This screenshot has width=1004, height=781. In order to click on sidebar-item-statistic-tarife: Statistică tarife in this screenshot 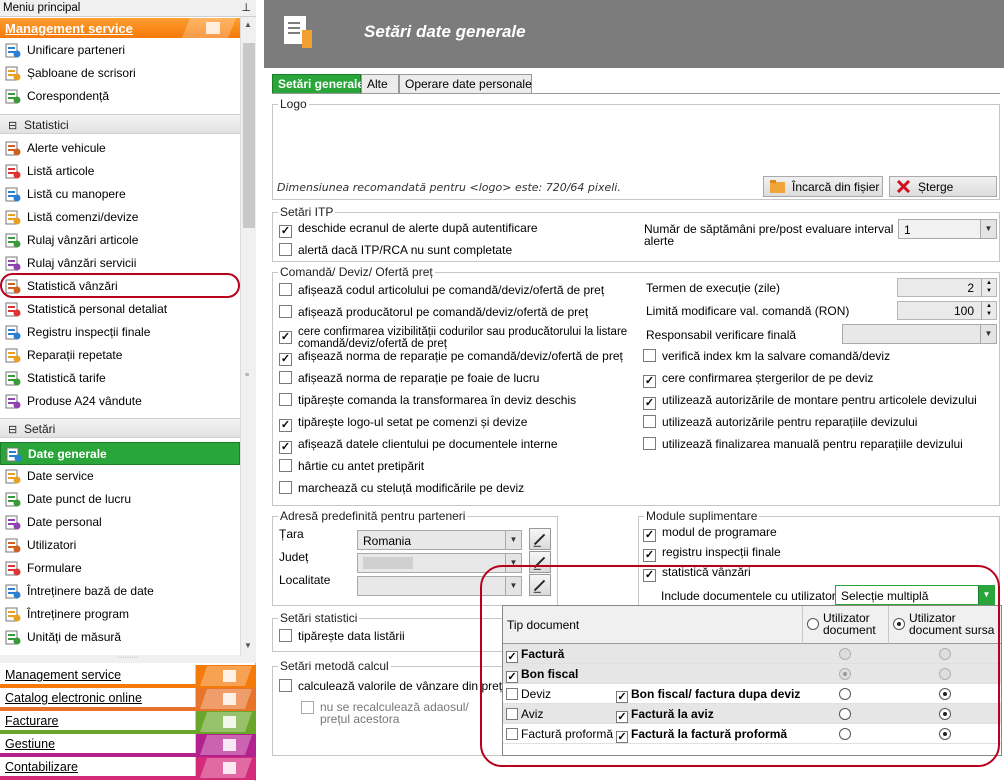, I will do `click(120, 378)`.